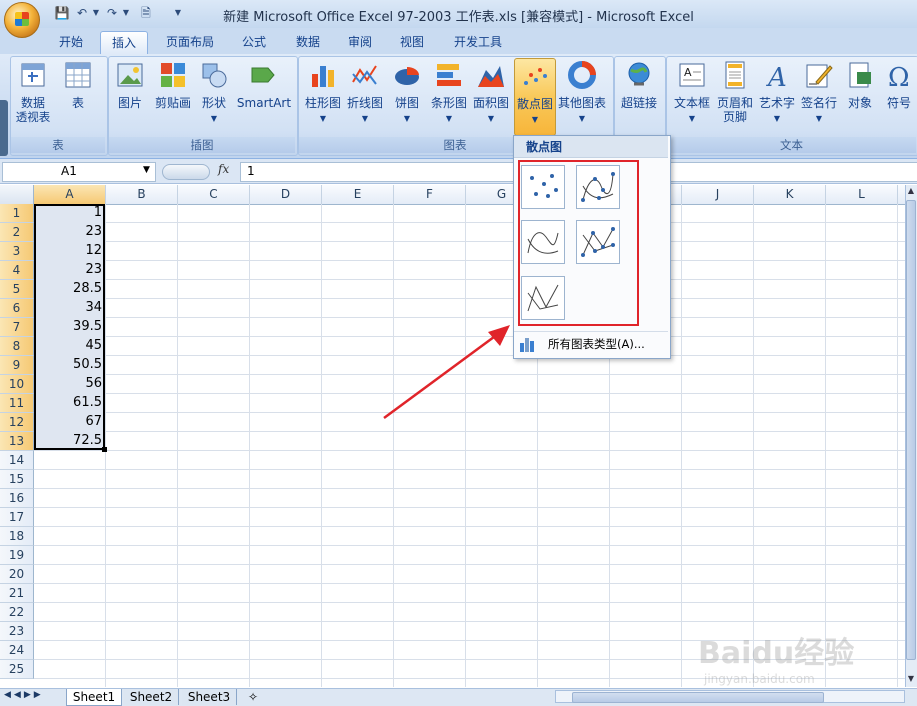 The width and height of the screenshot is (917, 706). I want to click on tab-insert: 插入, so click(124, 42).